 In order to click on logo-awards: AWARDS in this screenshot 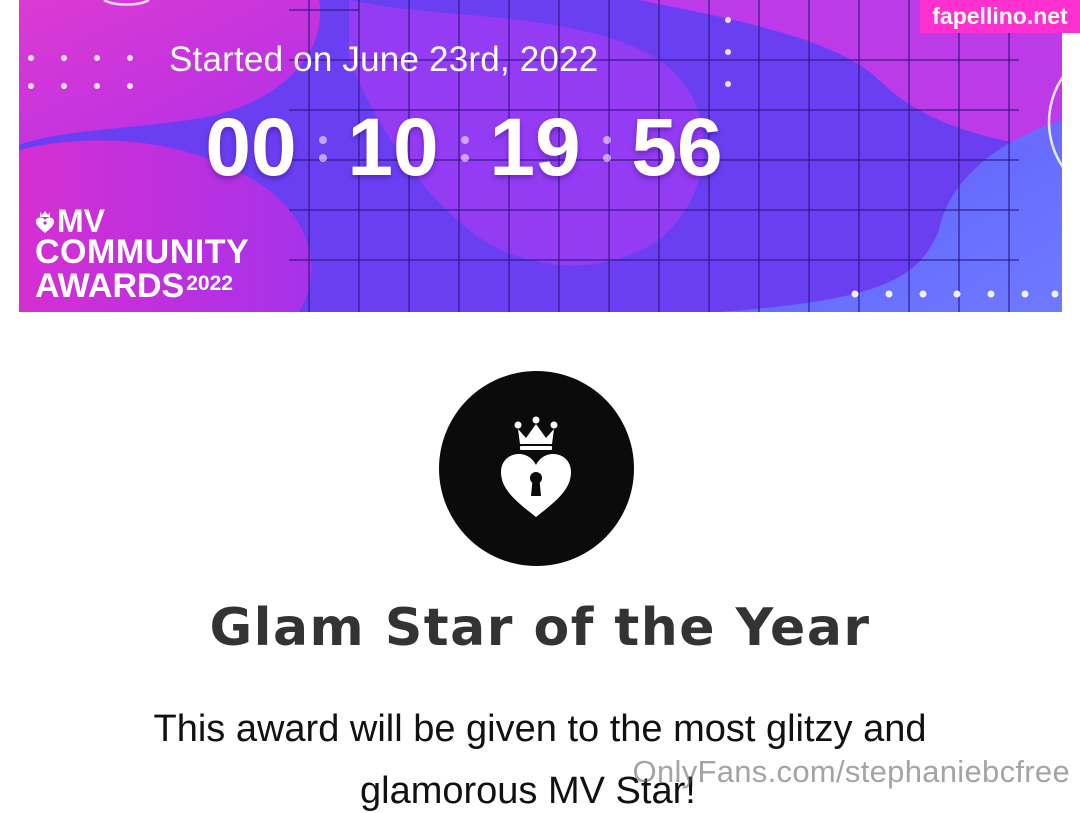, I will do `click(110, 286)`.